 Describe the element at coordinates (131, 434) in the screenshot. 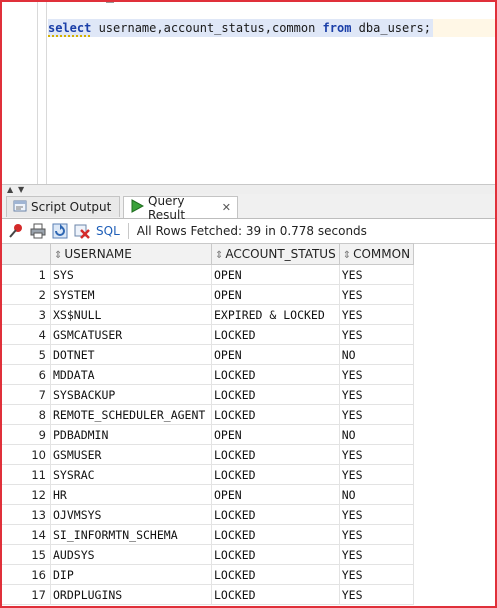

I see `cell-username: PDBADMIN` at that location.